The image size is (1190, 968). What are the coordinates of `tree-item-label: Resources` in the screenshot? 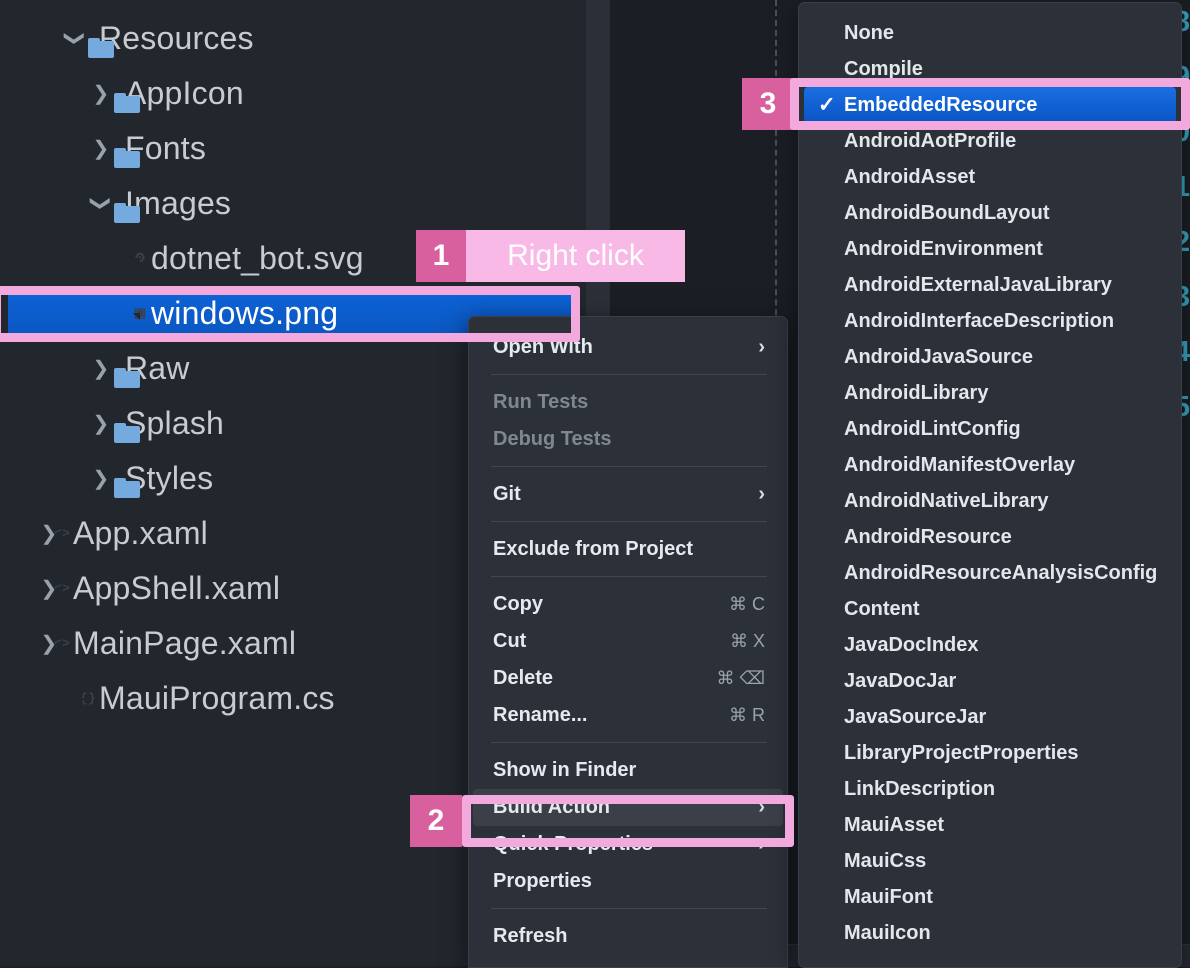 It's located at (176, 37).